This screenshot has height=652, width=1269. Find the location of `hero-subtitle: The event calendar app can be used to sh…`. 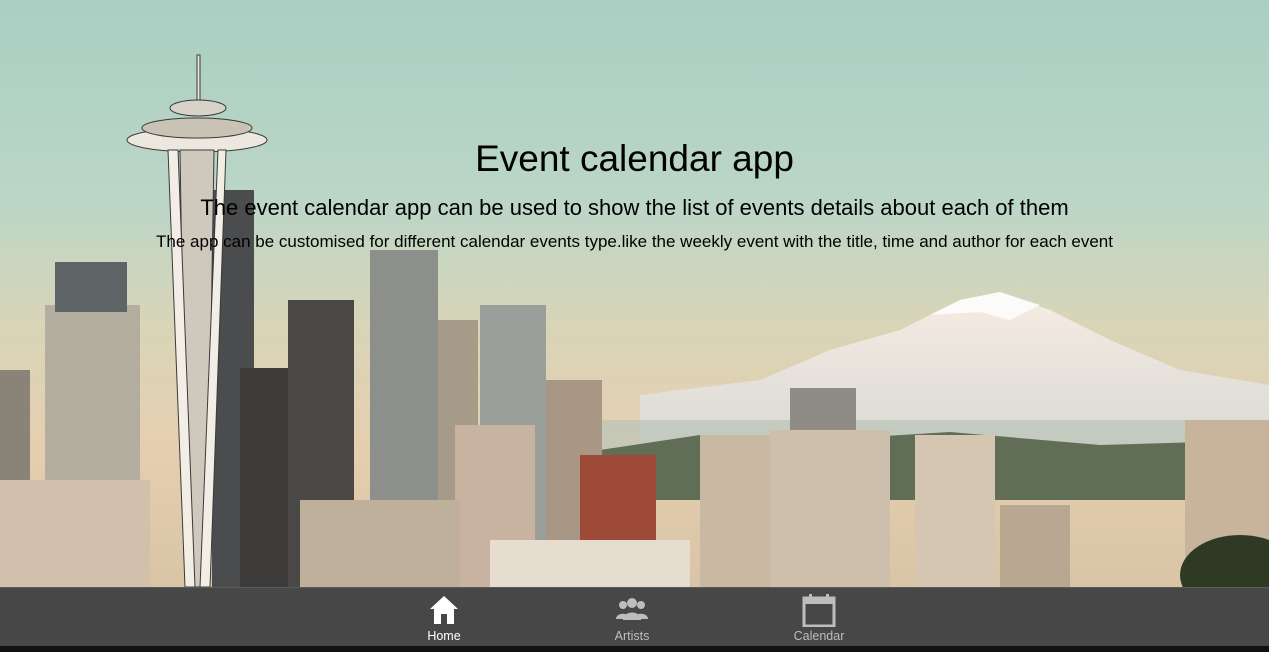

hero-subtitle: The event calendar app can be used to sh… is located at coordinates (634, 207).